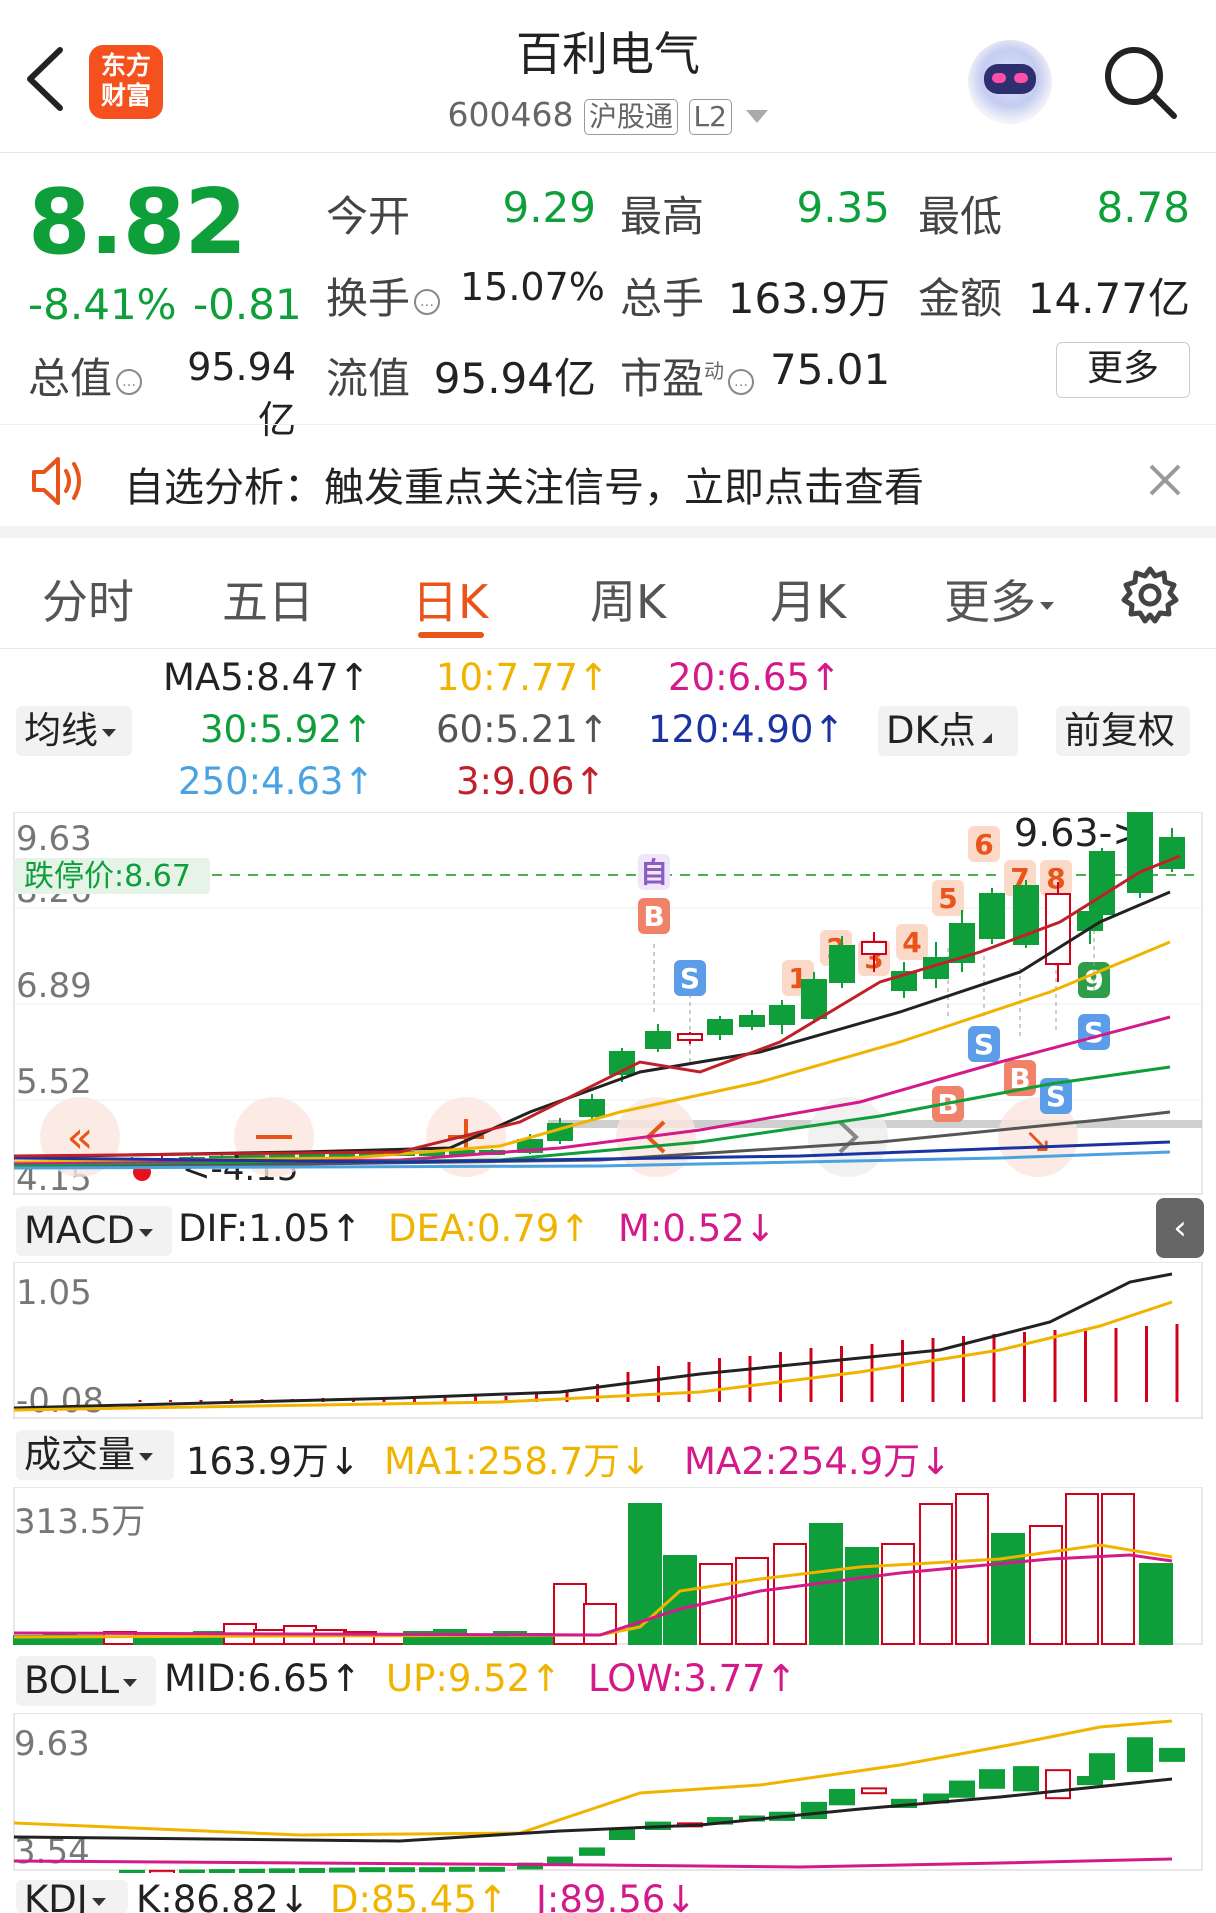  Describe the element at coordinates (710, 116) in the screenshot. I see `l2-tag: L2` at that location.